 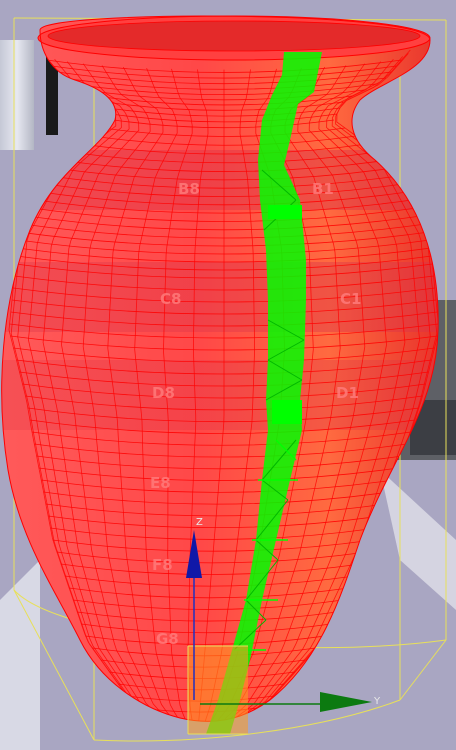 I want to click on gizmo-y-label: Y, so click(x=377, y=701).